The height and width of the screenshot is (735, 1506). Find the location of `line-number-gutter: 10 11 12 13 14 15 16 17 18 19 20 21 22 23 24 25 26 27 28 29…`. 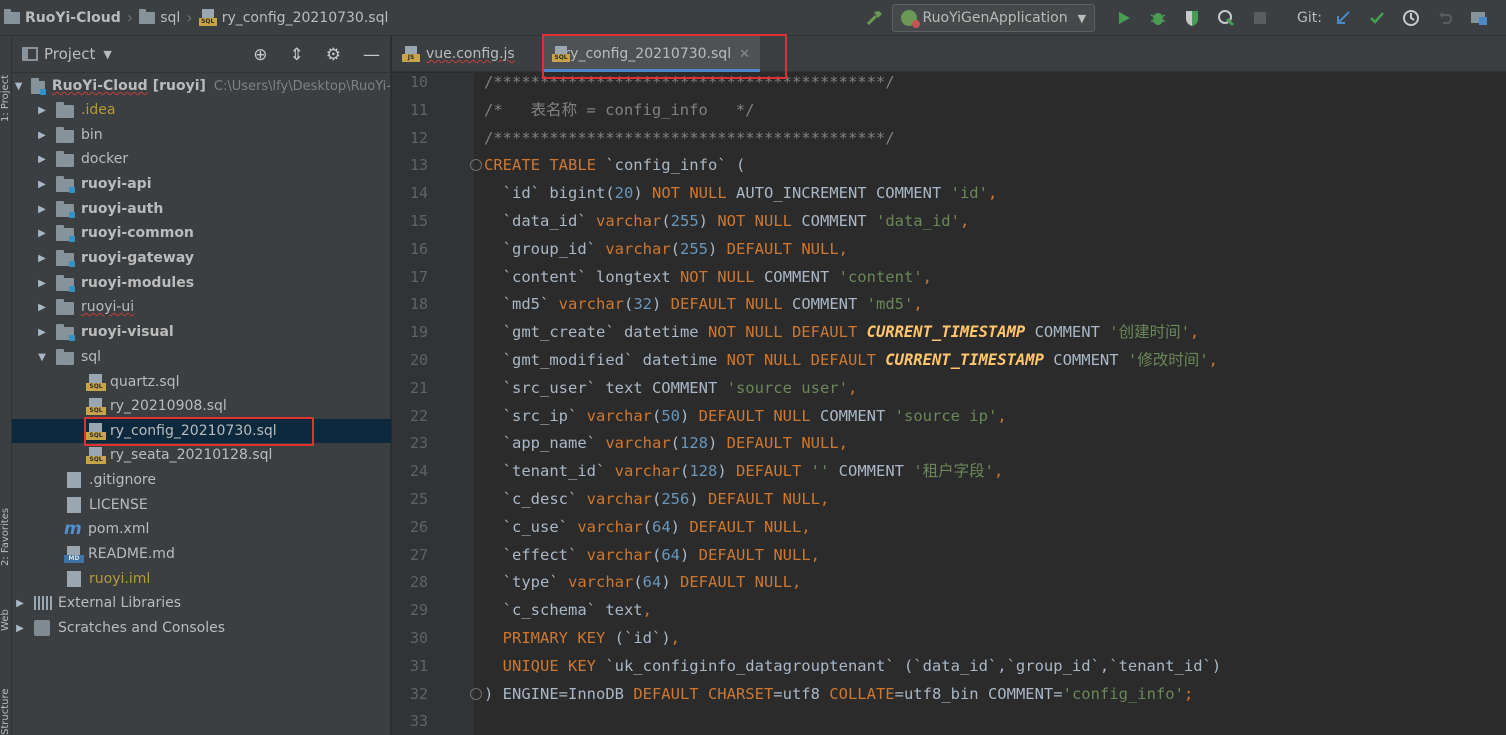

line-number-gutter: 10 11 12 13 14 15 16 17 18 19 20 21 22 23 24 25 26 27 28 29… is located at coordinates (433, 404).